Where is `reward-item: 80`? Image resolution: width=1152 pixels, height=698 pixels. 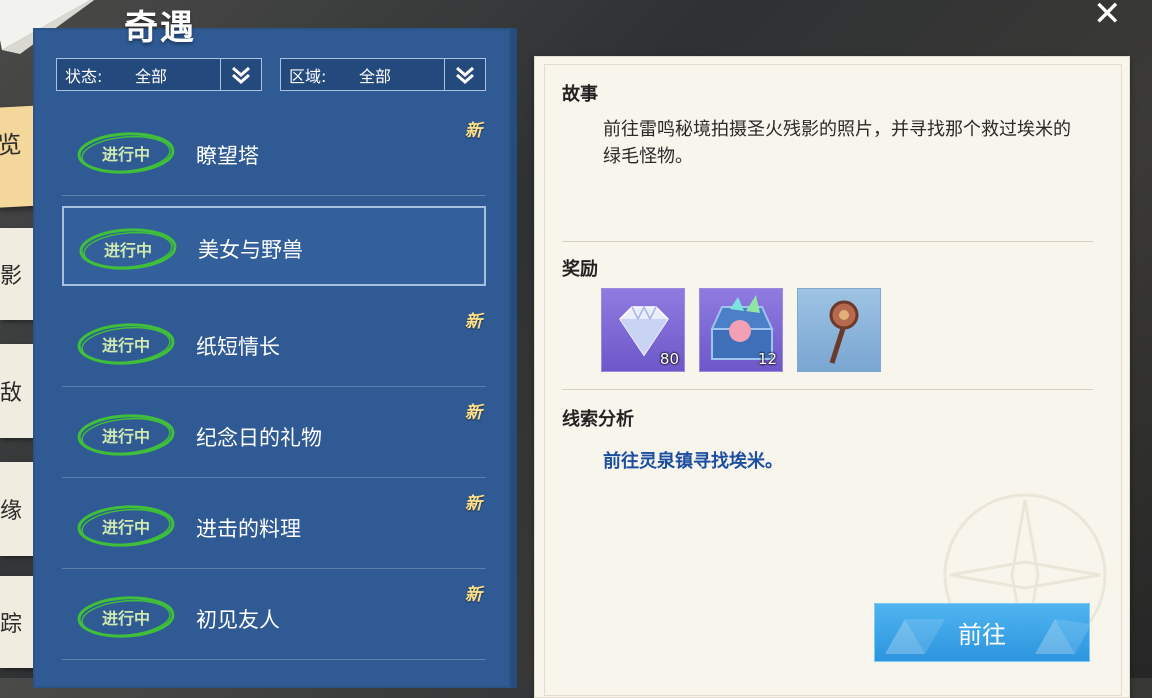 reward-item: 80 is located at coordinates (643, 330).